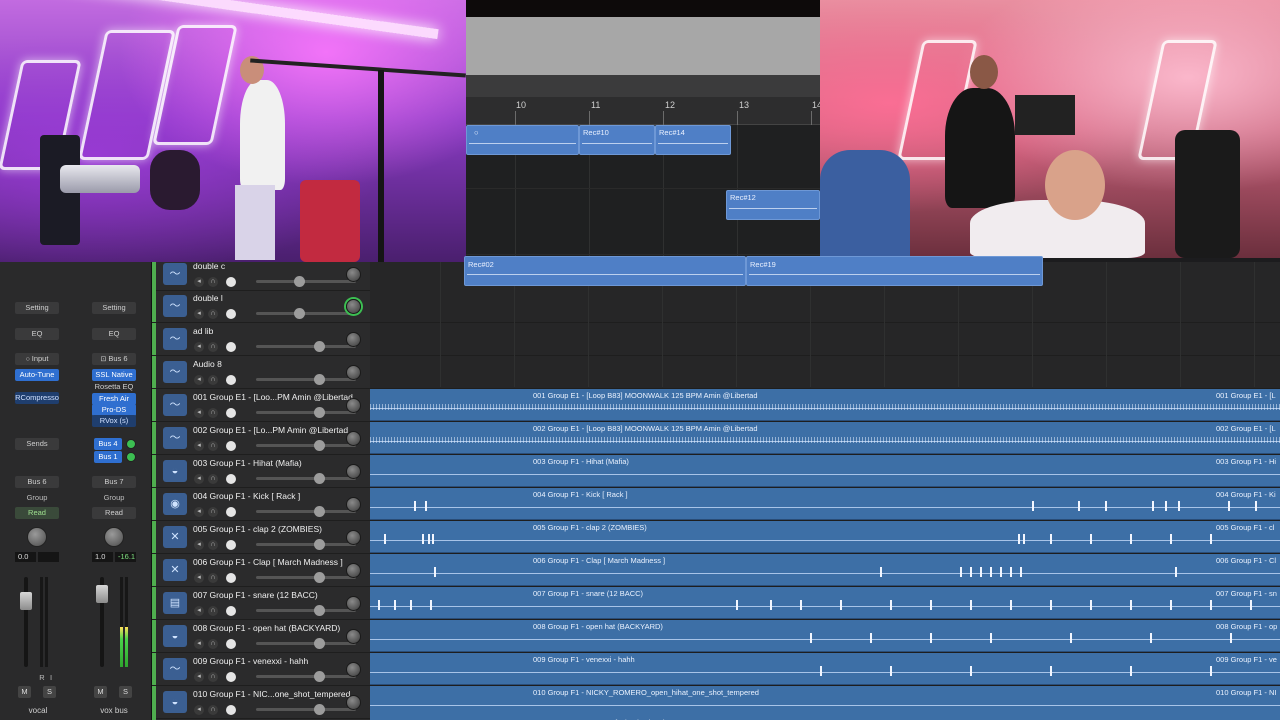 Image resolution: width=1280 pixels, height=720 pixels. What do you see at coordinates (261, 372) in the screenshot?
I see `track-header: 〜 Audio 8 ◂ ∩` at bounding box center [261, 372].